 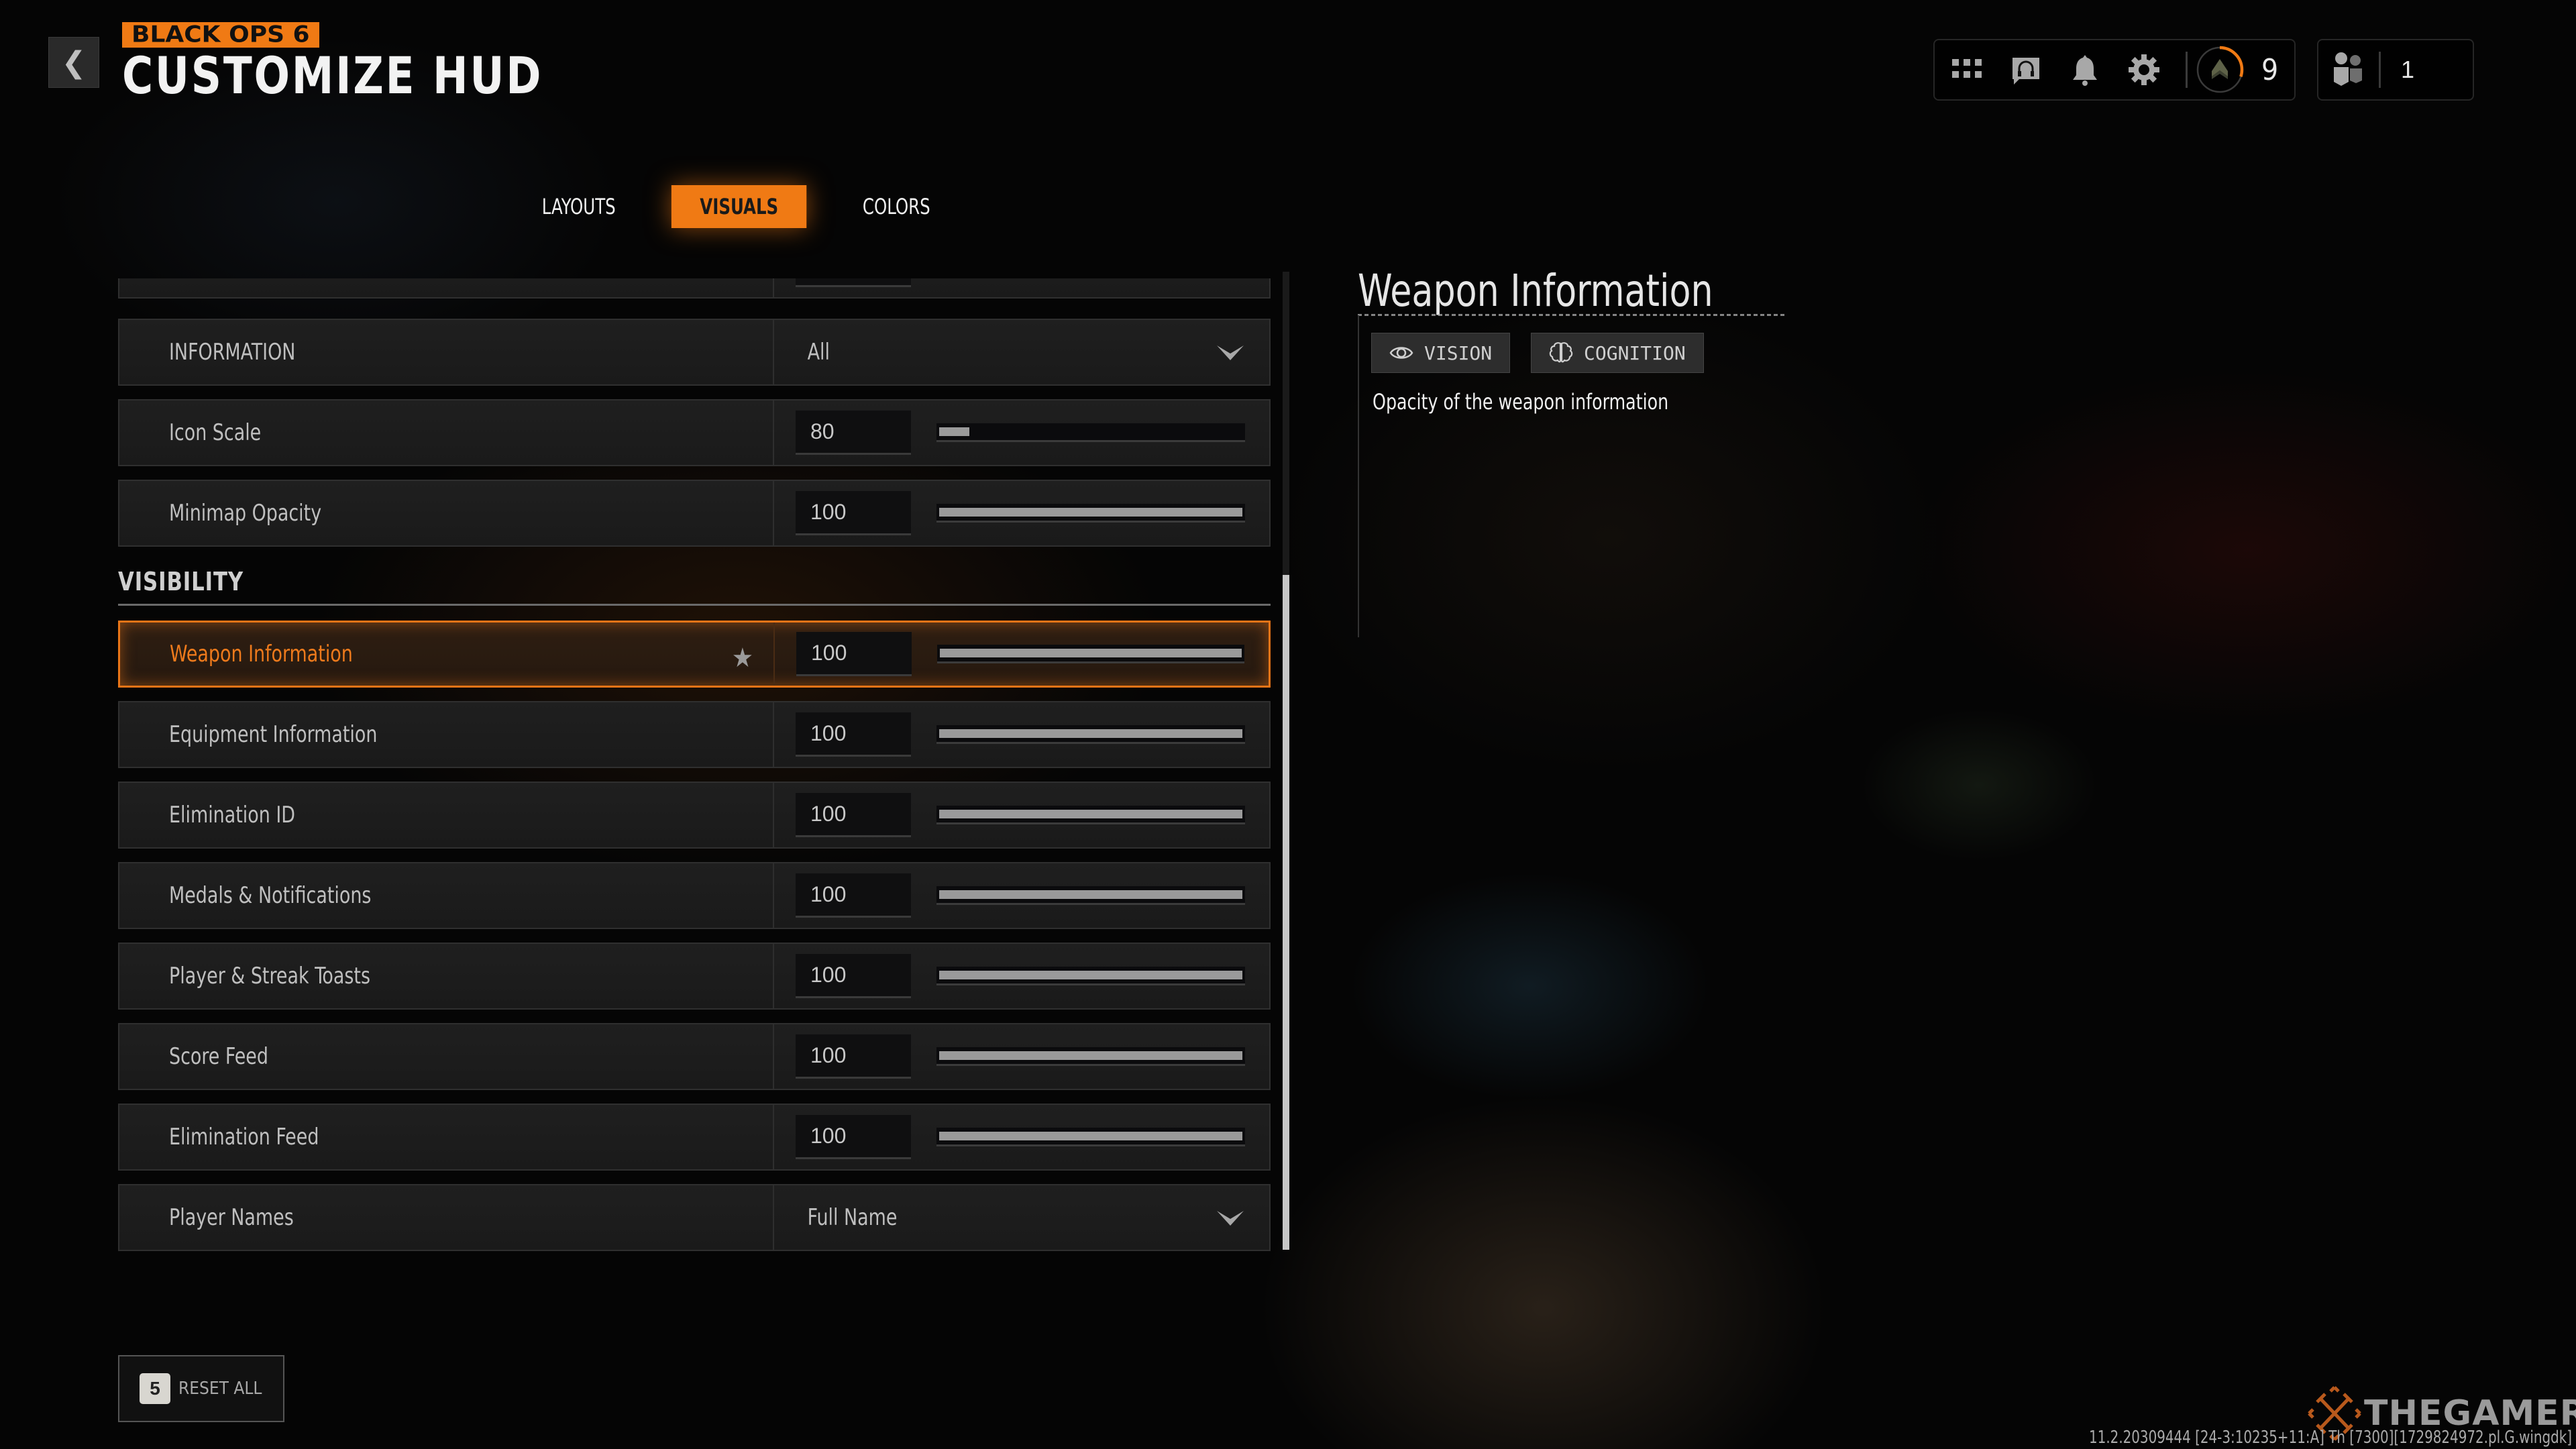 What do you see at coordinates (694, 1056) in the screenshot?
I see `settings-row-score-feed: Score Feed 100` at bounding box center [694, 1056].